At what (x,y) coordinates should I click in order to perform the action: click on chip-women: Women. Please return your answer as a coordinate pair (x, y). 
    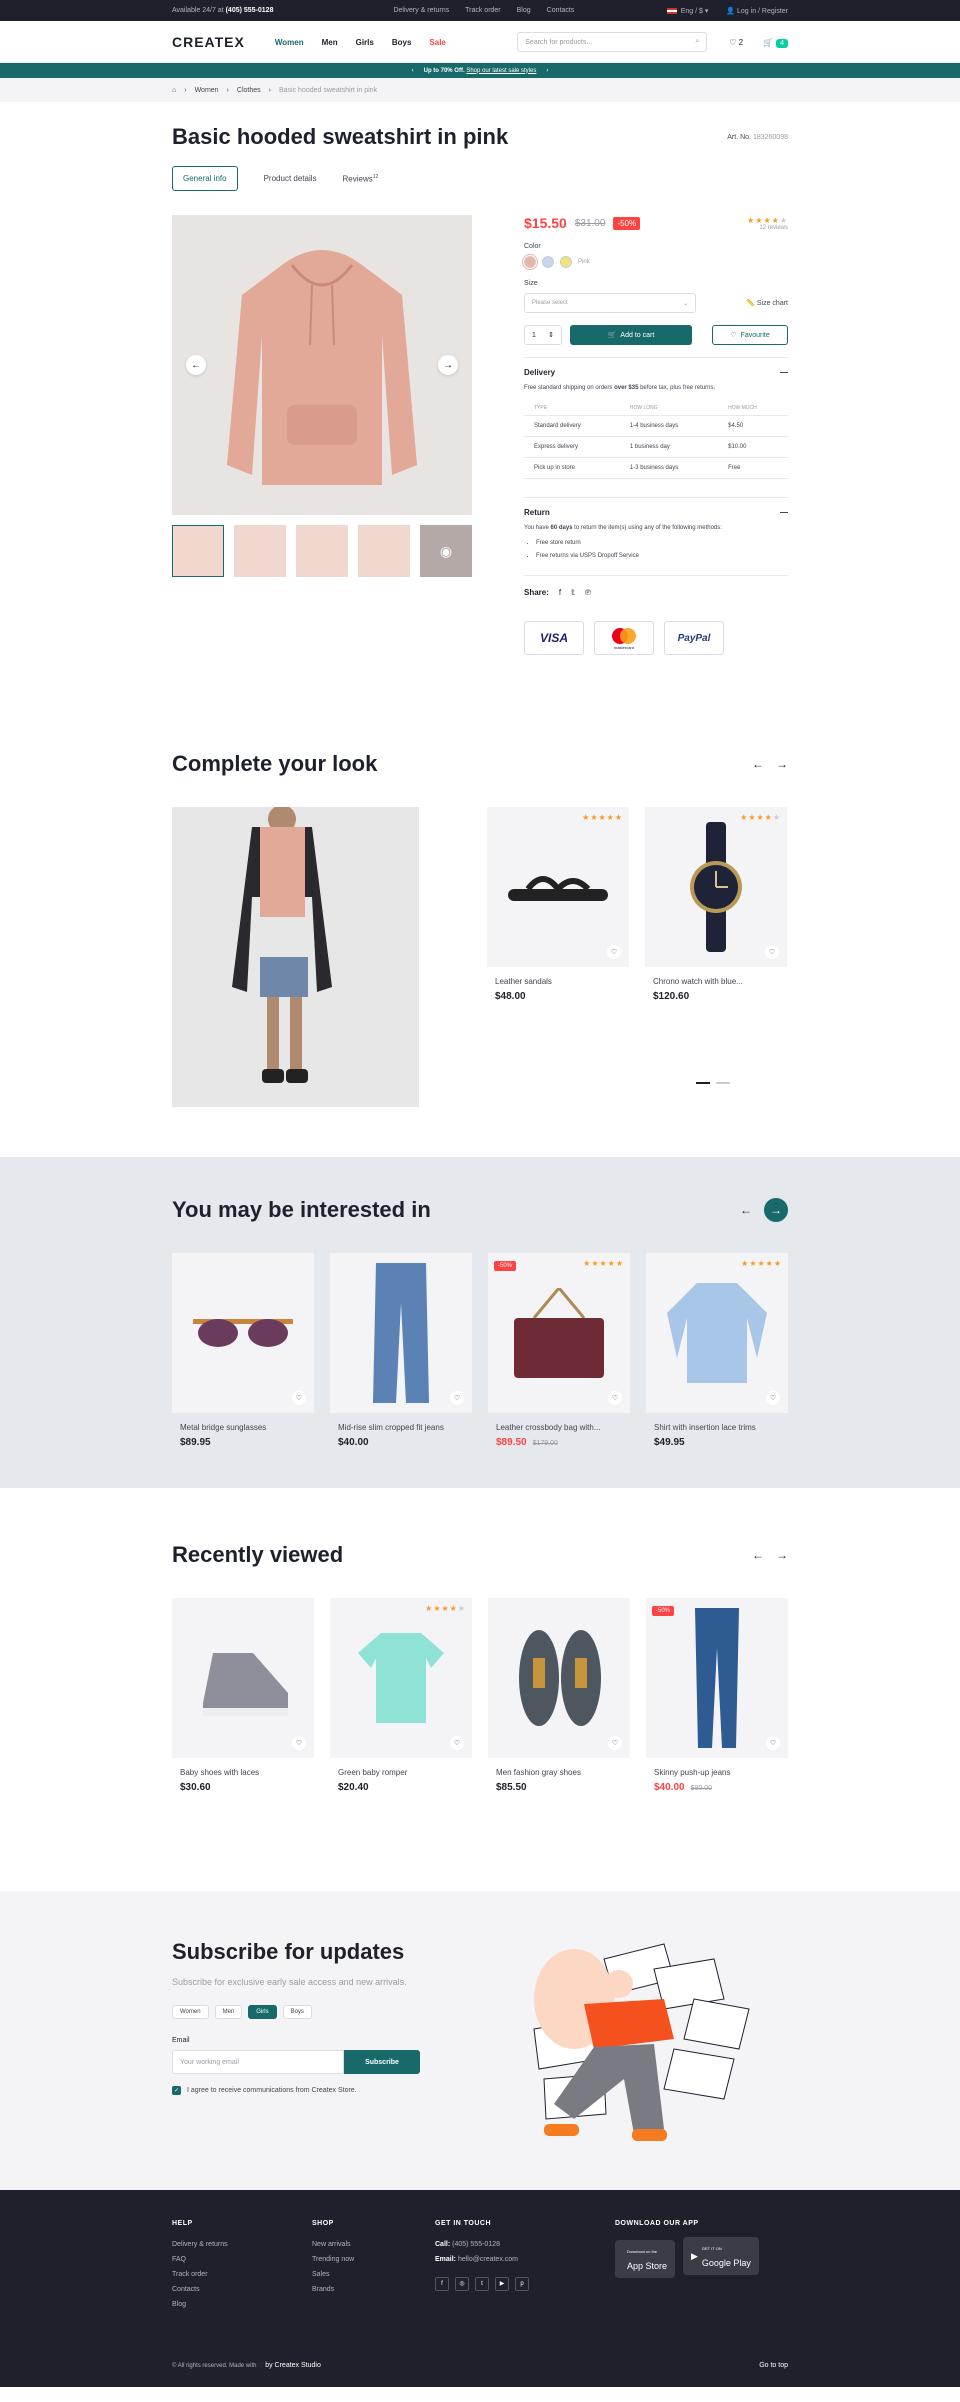
    Looking at the image, I should click on (190, 2012).